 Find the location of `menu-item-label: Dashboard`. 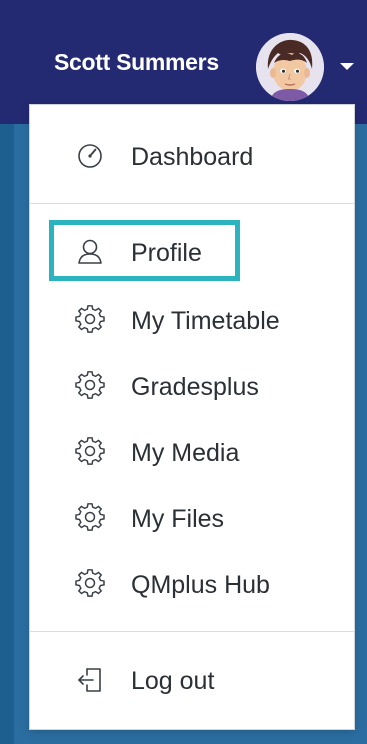

menu-item-label: Dashboard is located at coordinates (192, 157).